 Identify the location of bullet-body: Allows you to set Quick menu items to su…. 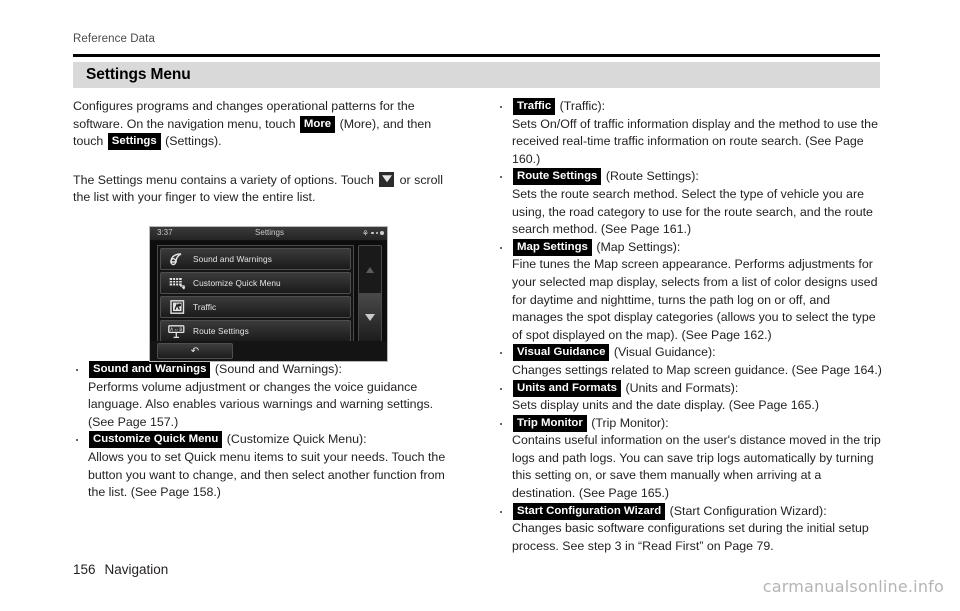
(267, 474).